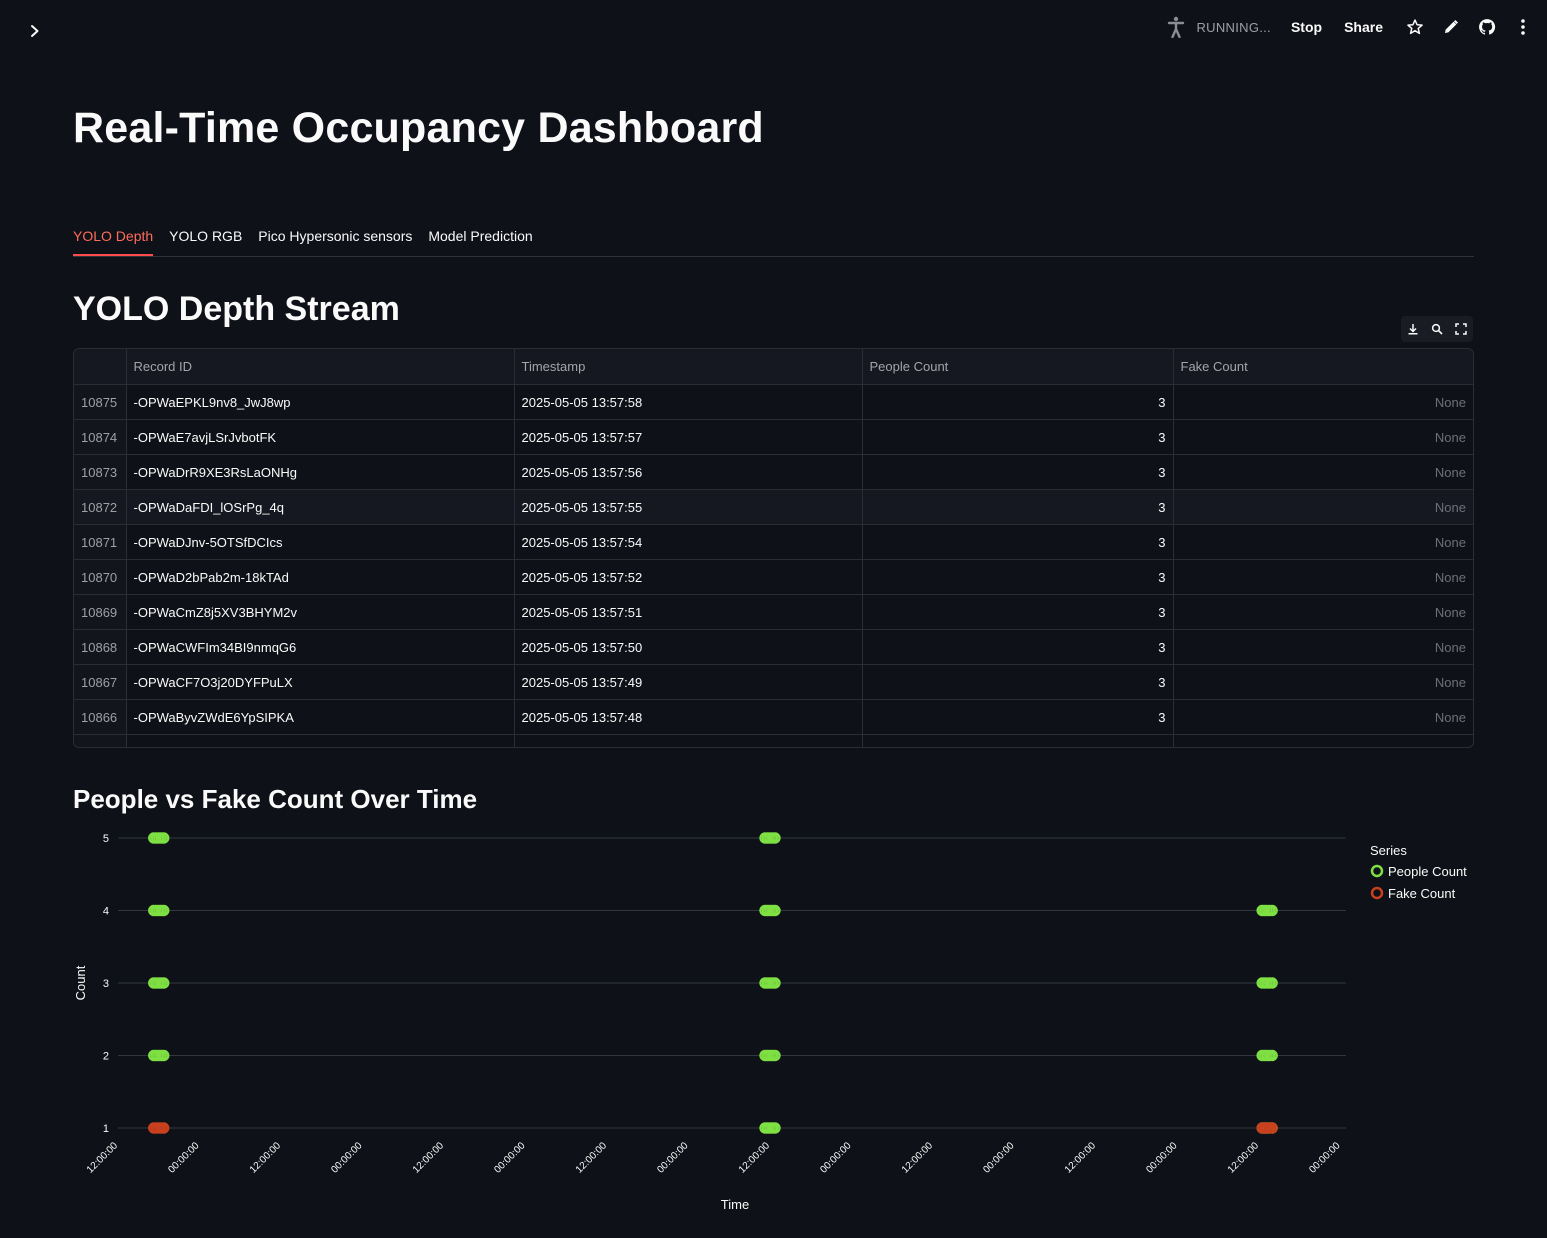  I want to click on github-button, so click(1487, 27).